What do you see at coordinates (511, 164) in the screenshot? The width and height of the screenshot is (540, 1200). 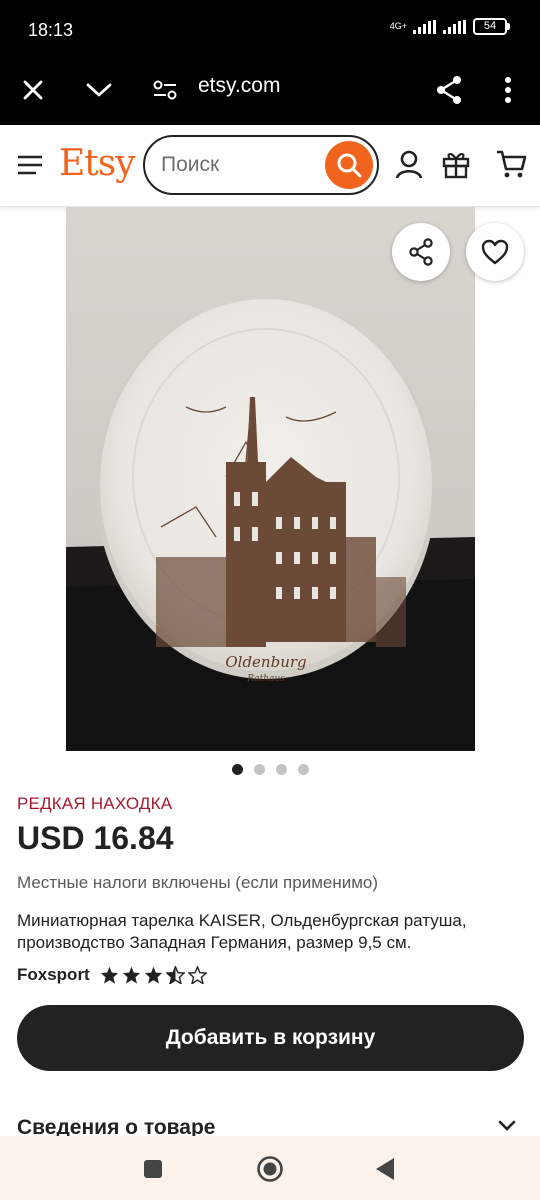 I see `cart-icon` at bounding box center [511, 164].